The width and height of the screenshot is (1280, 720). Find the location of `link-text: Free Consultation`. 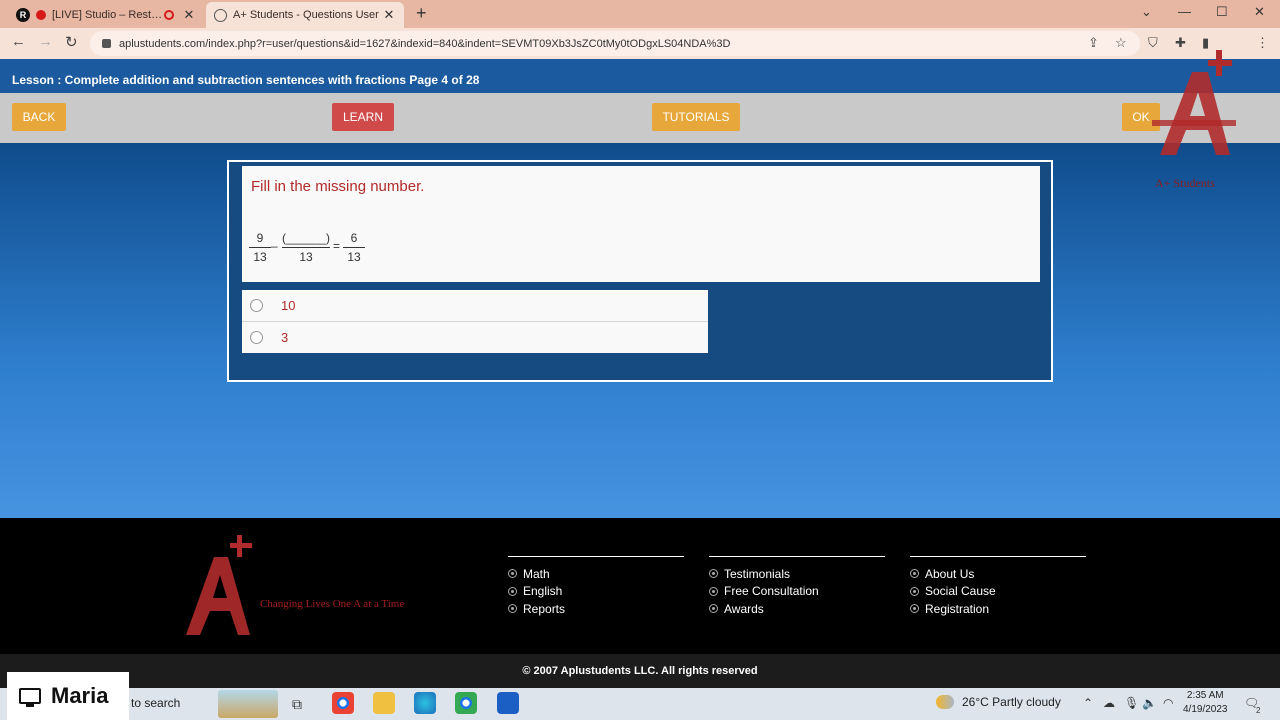

link-text: Free Consultation is located at coordinates (771, 591).